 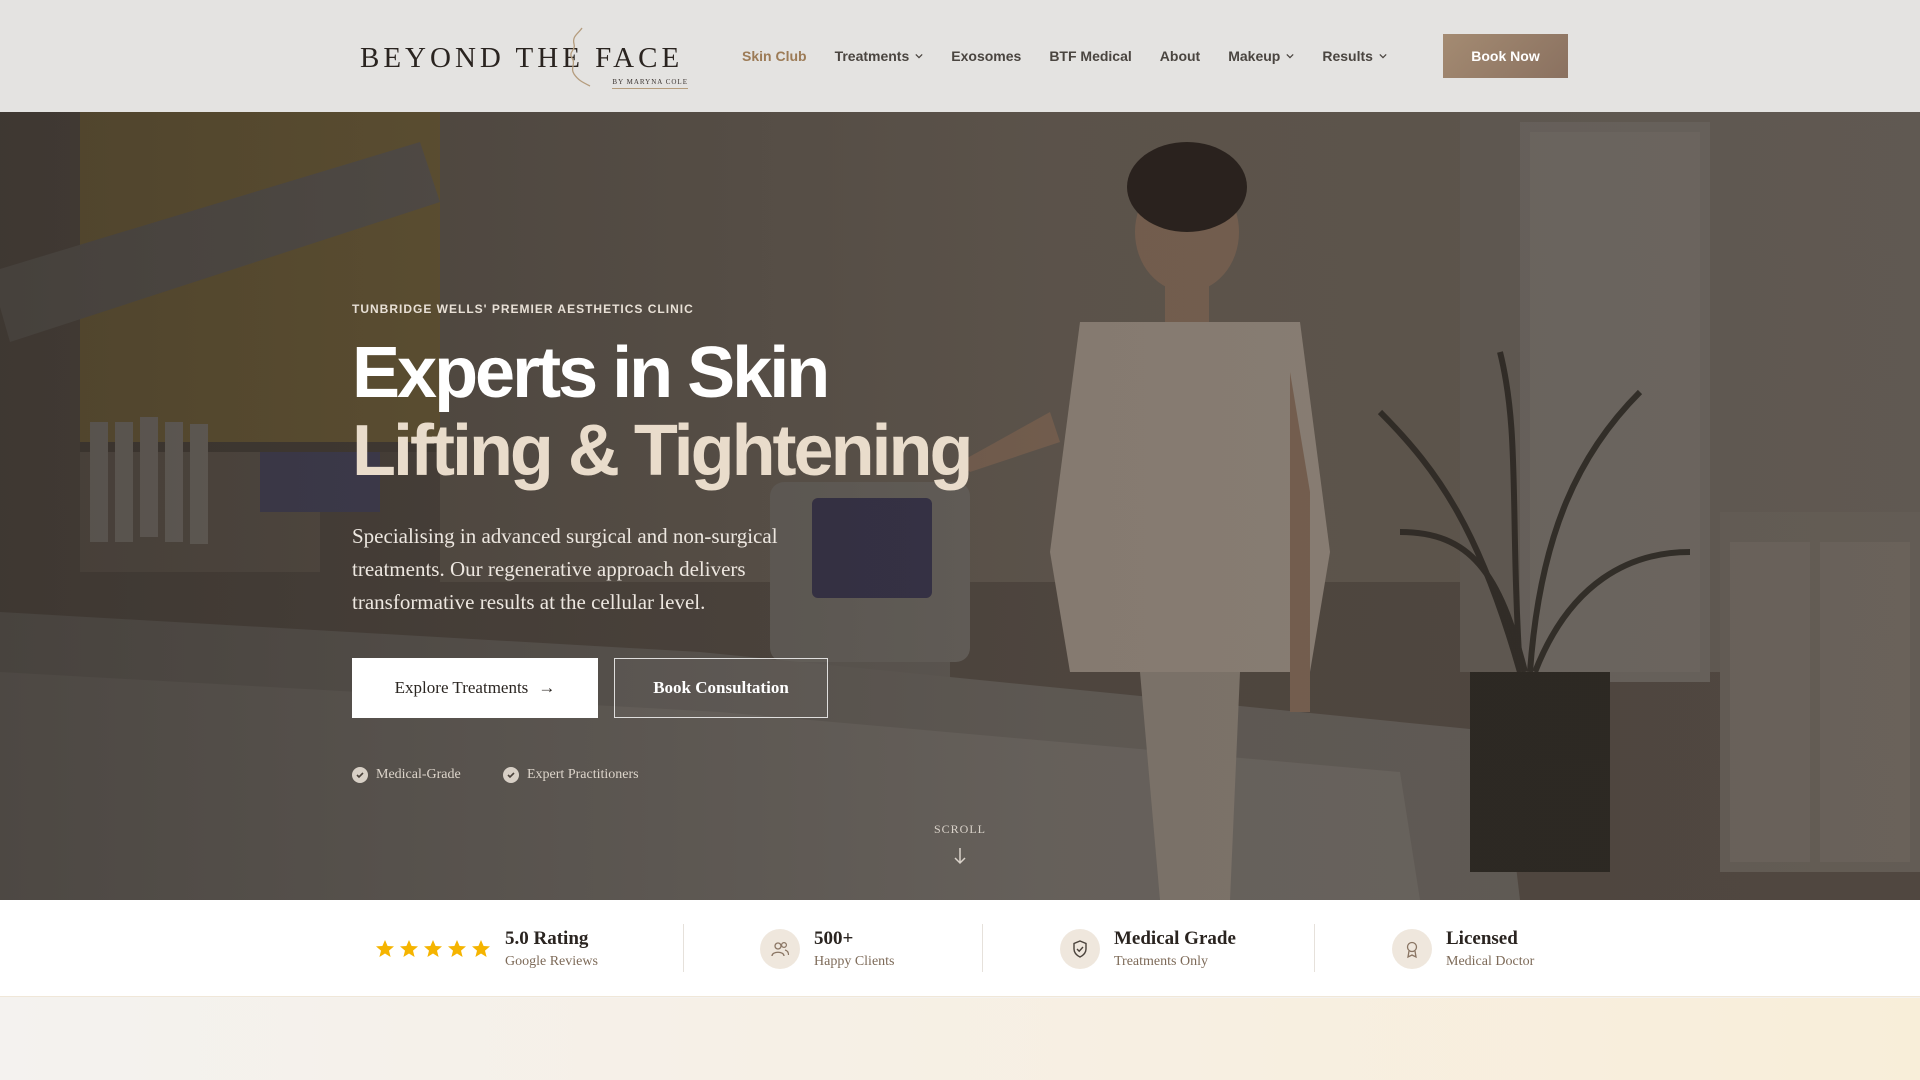 I want to click on nav-label: Results, so click(x=1347, y=56).